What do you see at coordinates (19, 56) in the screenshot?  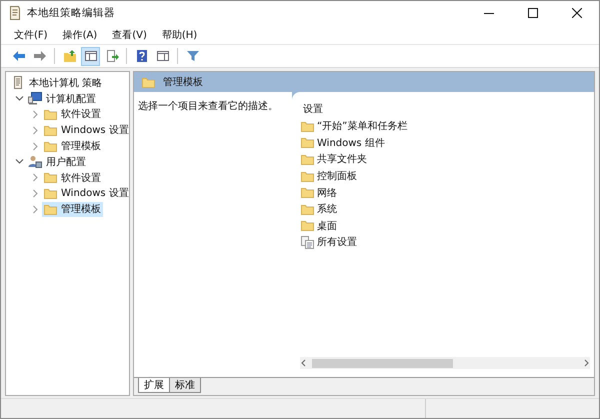 I see `left-arrow-icon` at bounding box center [19, 56].